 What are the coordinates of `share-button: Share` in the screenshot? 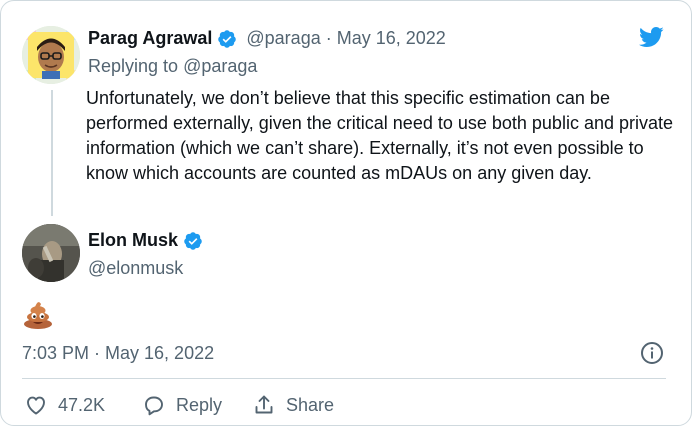 It's located at (293, 405).